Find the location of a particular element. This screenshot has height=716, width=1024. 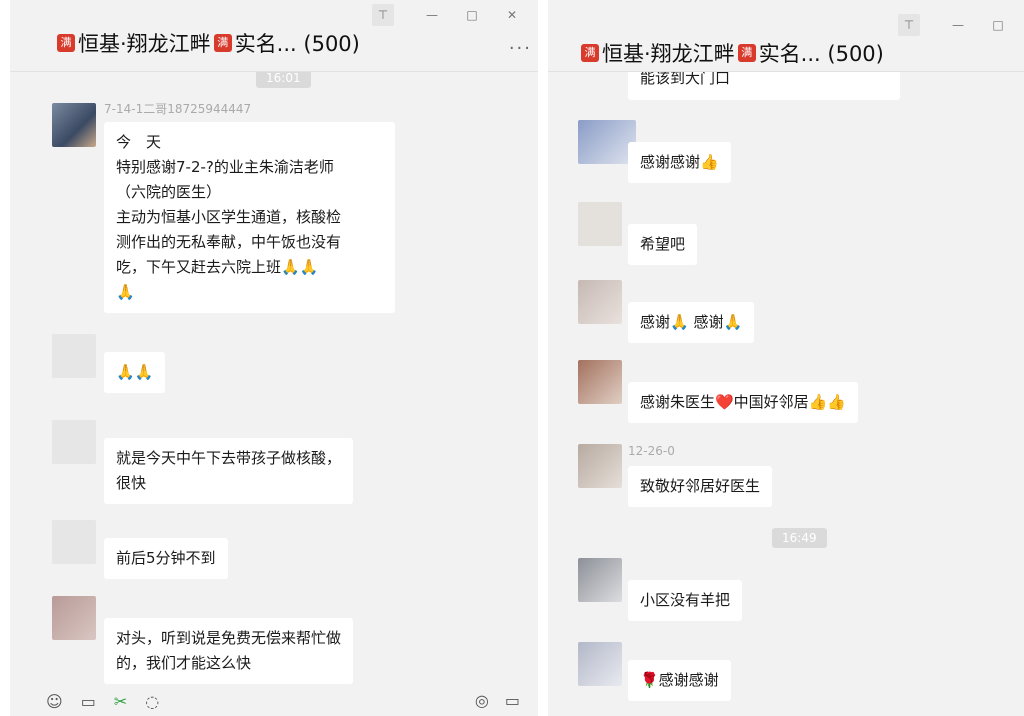

message-bubble: 前后5分钟不到 is located at coordinates (166, 558).